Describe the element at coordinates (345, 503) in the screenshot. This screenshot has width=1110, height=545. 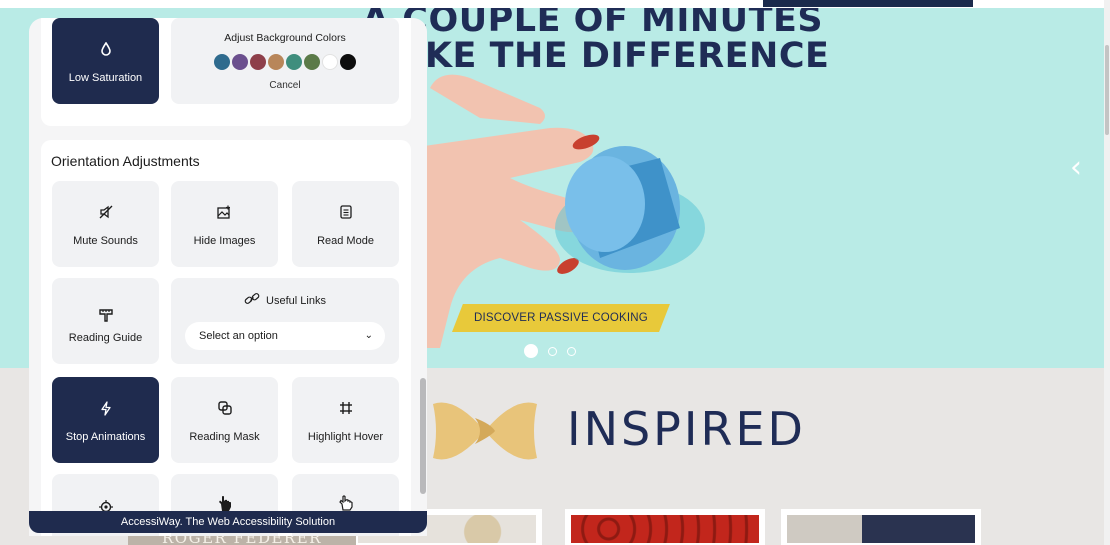
I see `white-hand-cursor-icon` at that location.